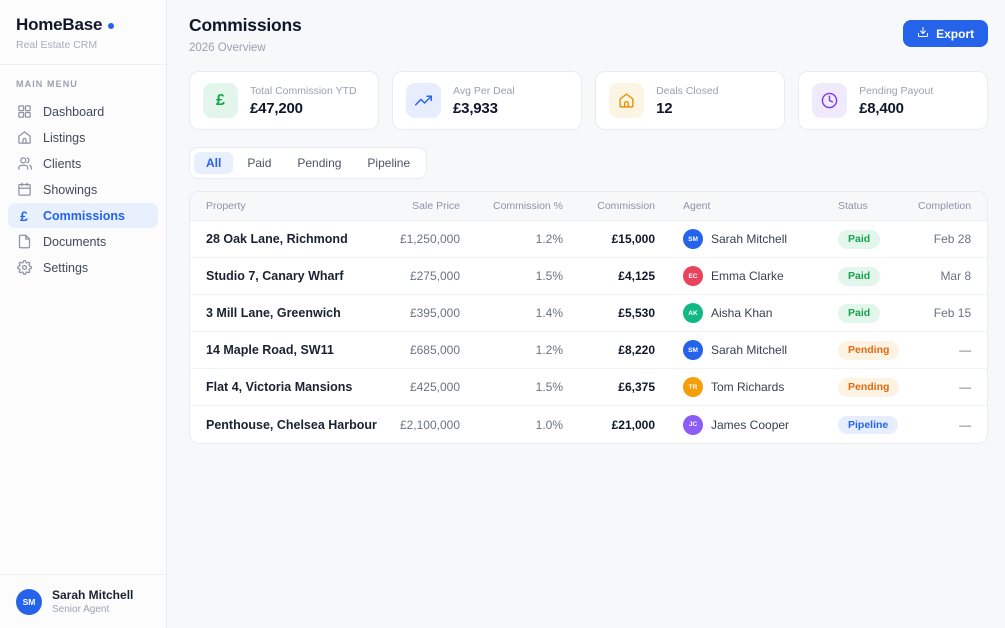 This screenshot has width=1005, height=628. I want to click on sale-price-cell: £425,000, so click(434, 387).